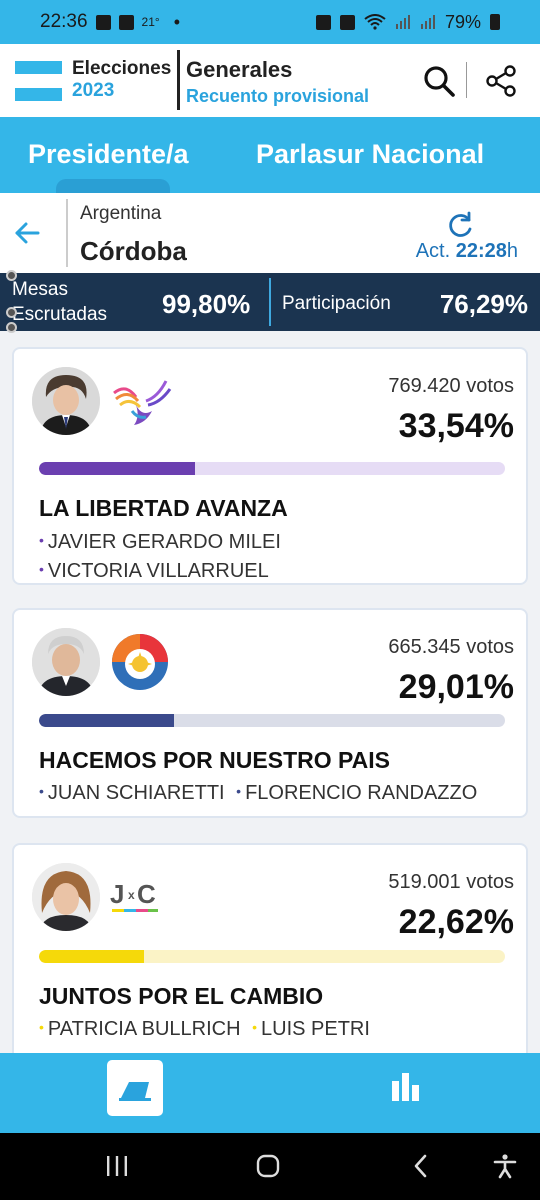 The image size is (540, 1200). What do you see at coordinates (270, 233) in the screenshot?
I see `location-bar: Argentina Córdoba Act. 22:28h` at bounding box center [270, 233].